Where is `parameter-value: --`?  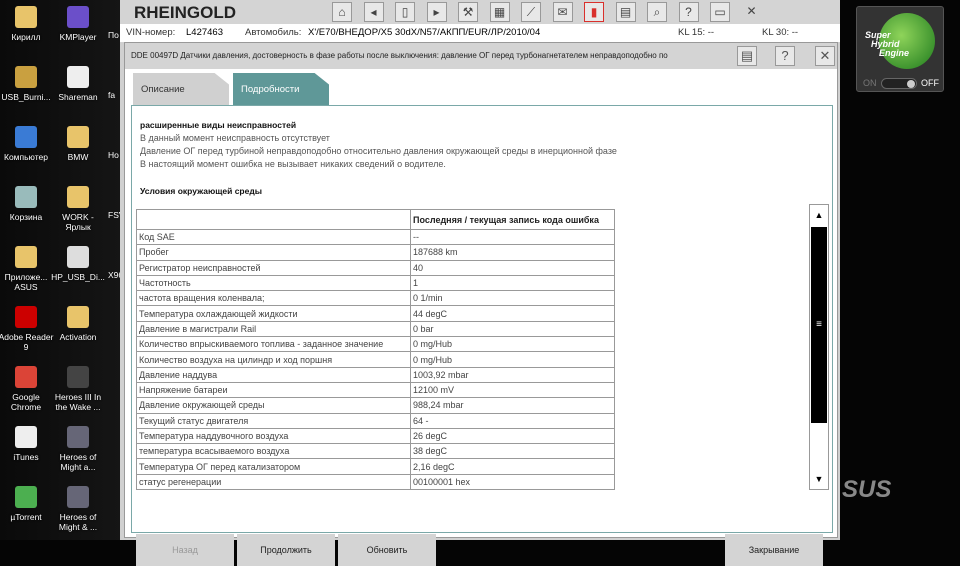
parameter-value: -- is located at coordinates (512, 237).